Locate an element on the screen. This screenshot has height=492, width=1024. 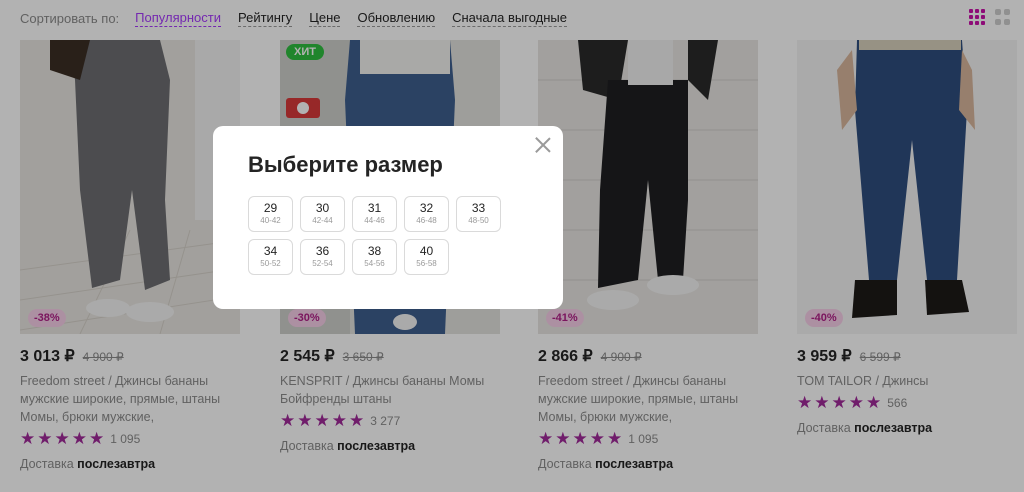
size-option-34: 34 50-52 is located at coordinates (270, 257).